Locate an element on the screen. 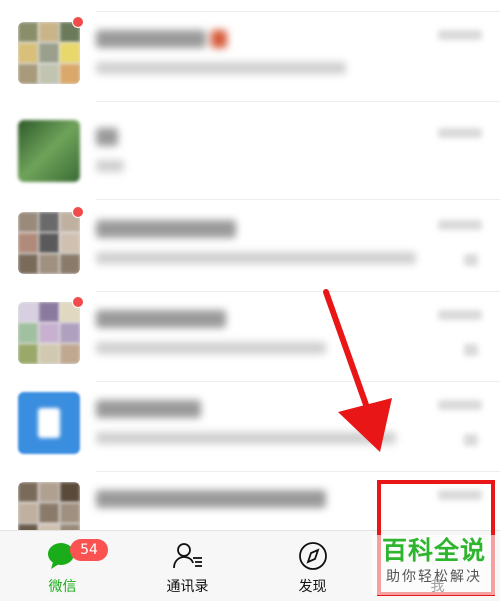 The image size is (500, 601). watermark: 百科全说 助你轻松解决 is located at coordinates (434, 565).